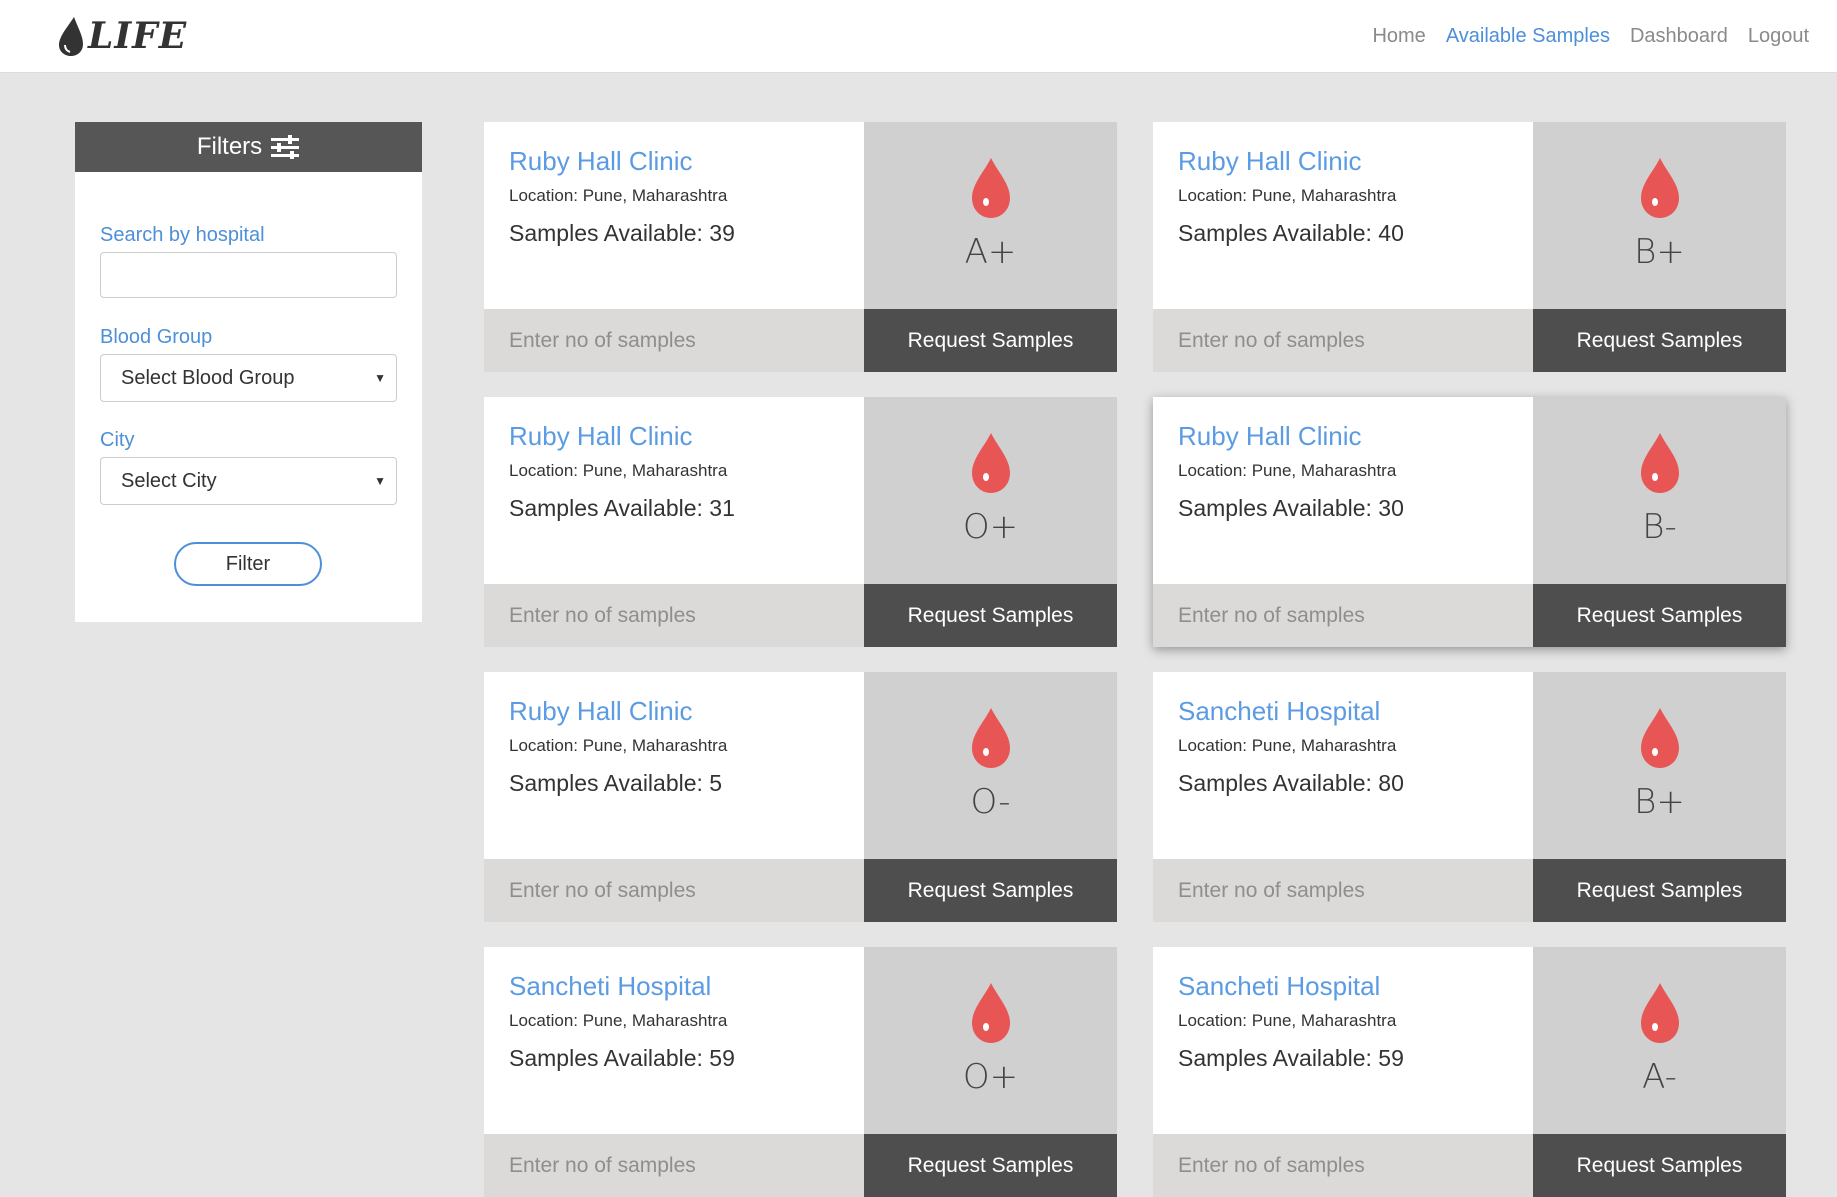  I want to click on filters-header: Filters, so click(248, 147).